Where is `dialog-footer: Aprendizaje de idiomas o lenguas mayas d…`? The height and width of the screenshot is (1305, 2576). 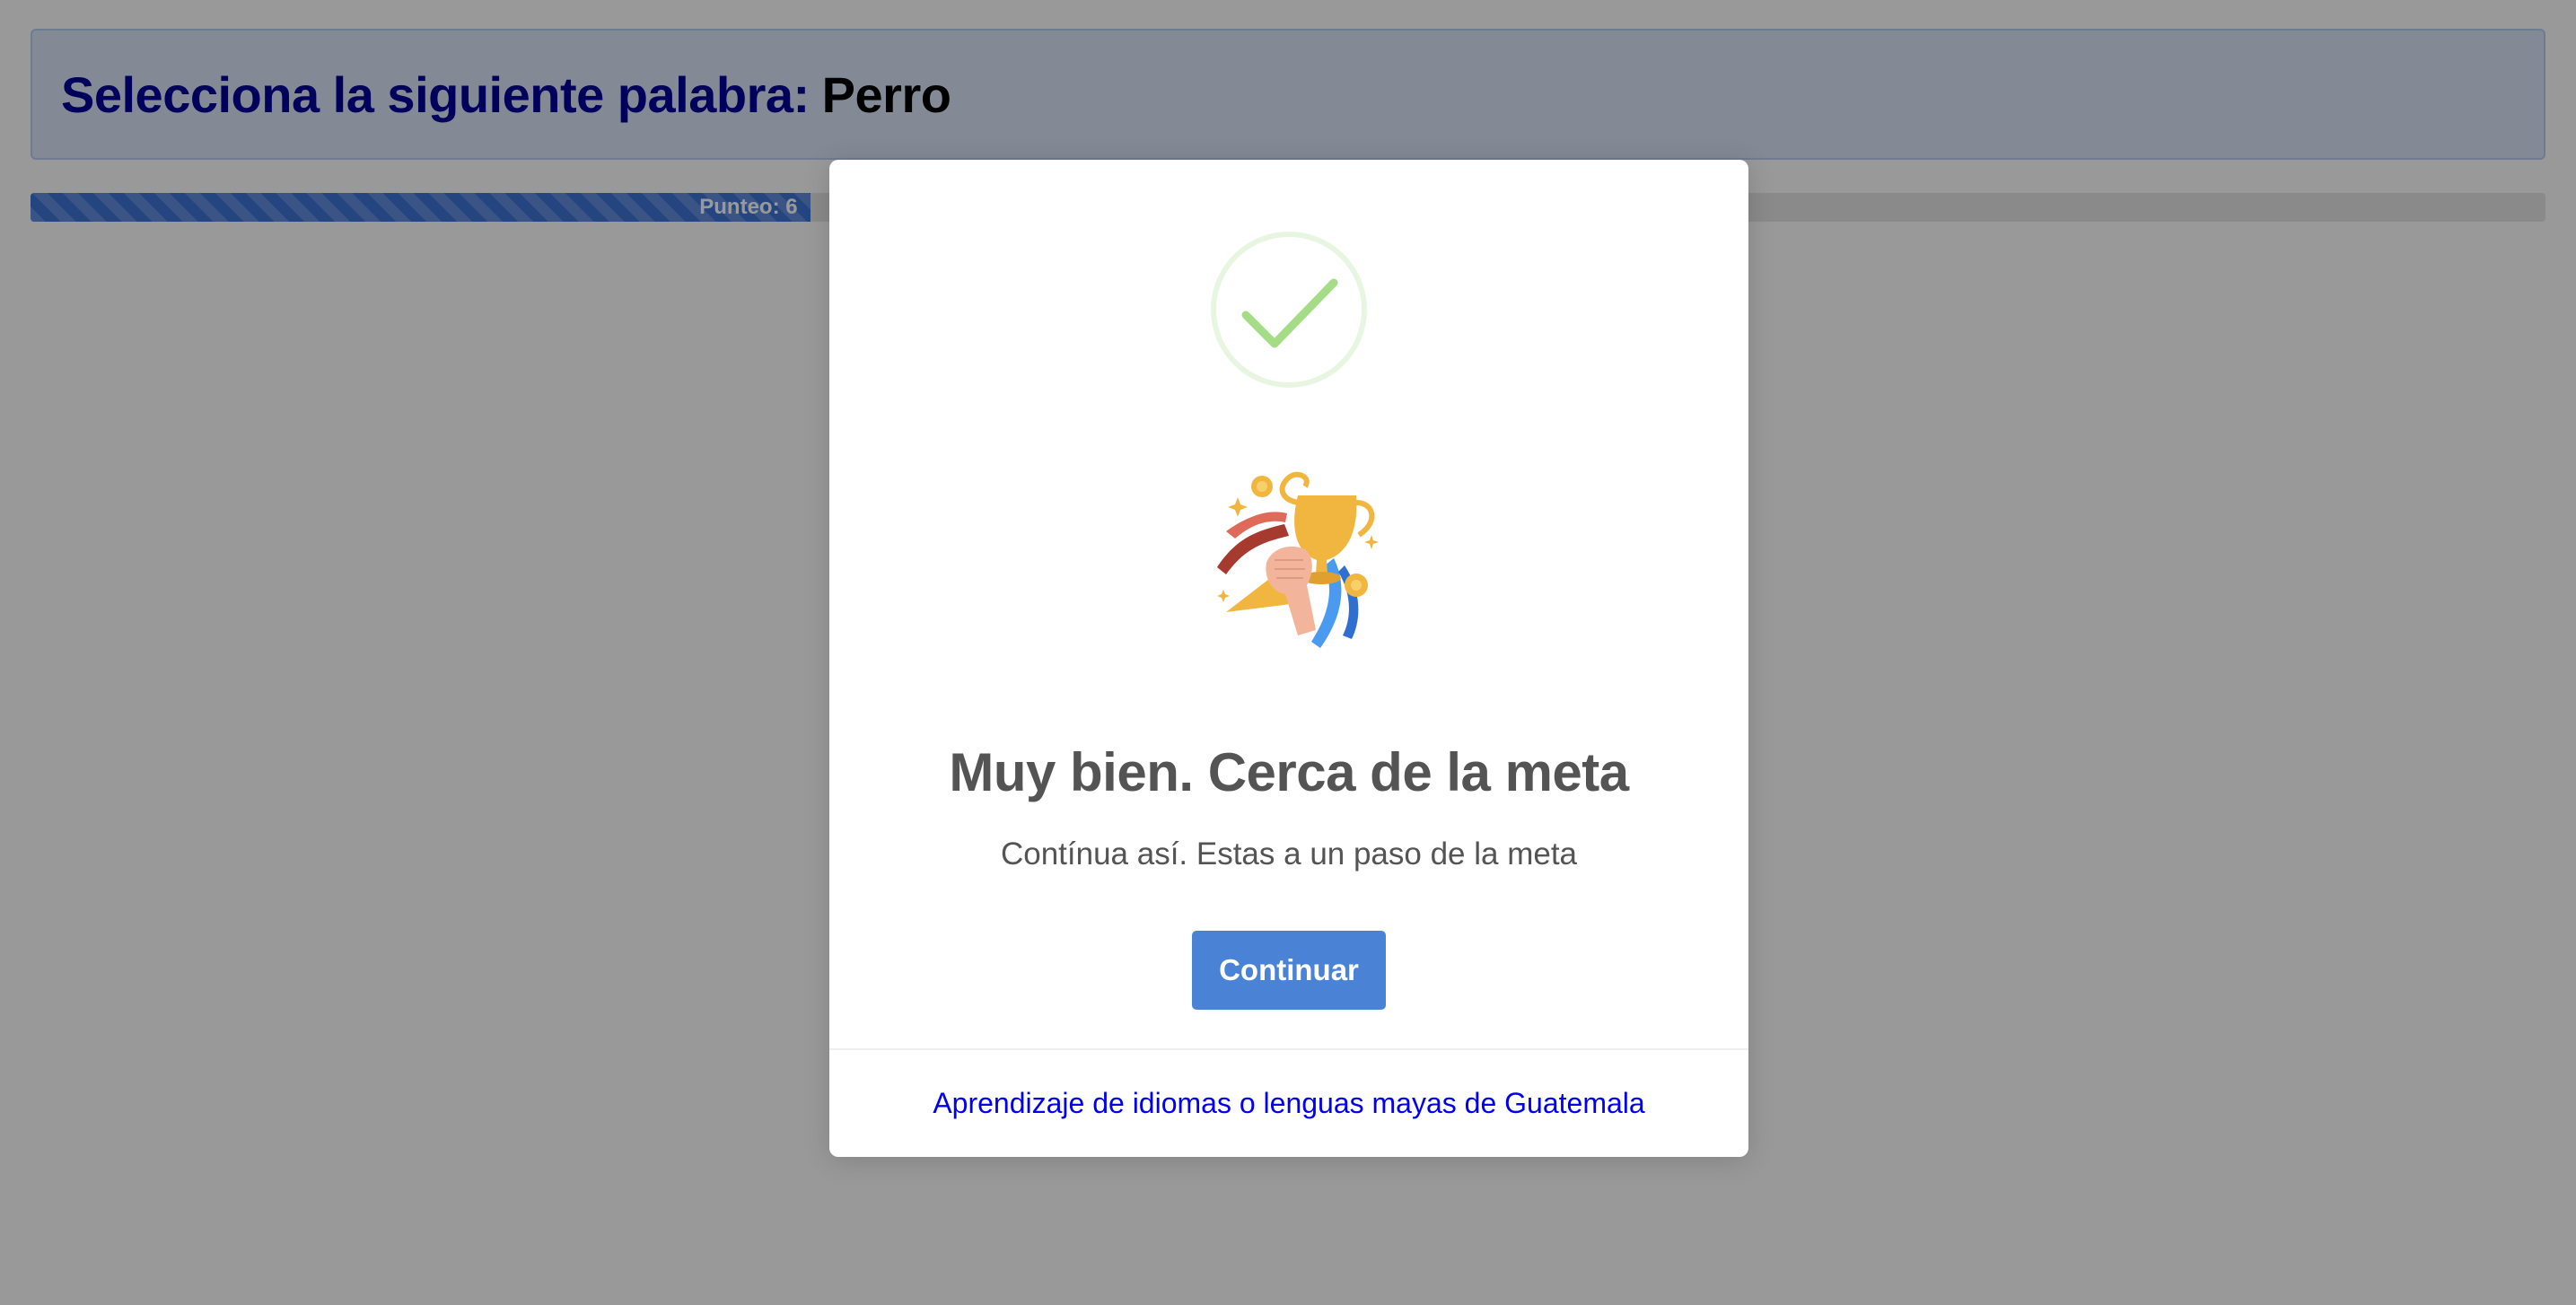
dialog-footer: Aprendizaje de idiomas o lenguas mayas d… is located at coordinates (1288, 1102).